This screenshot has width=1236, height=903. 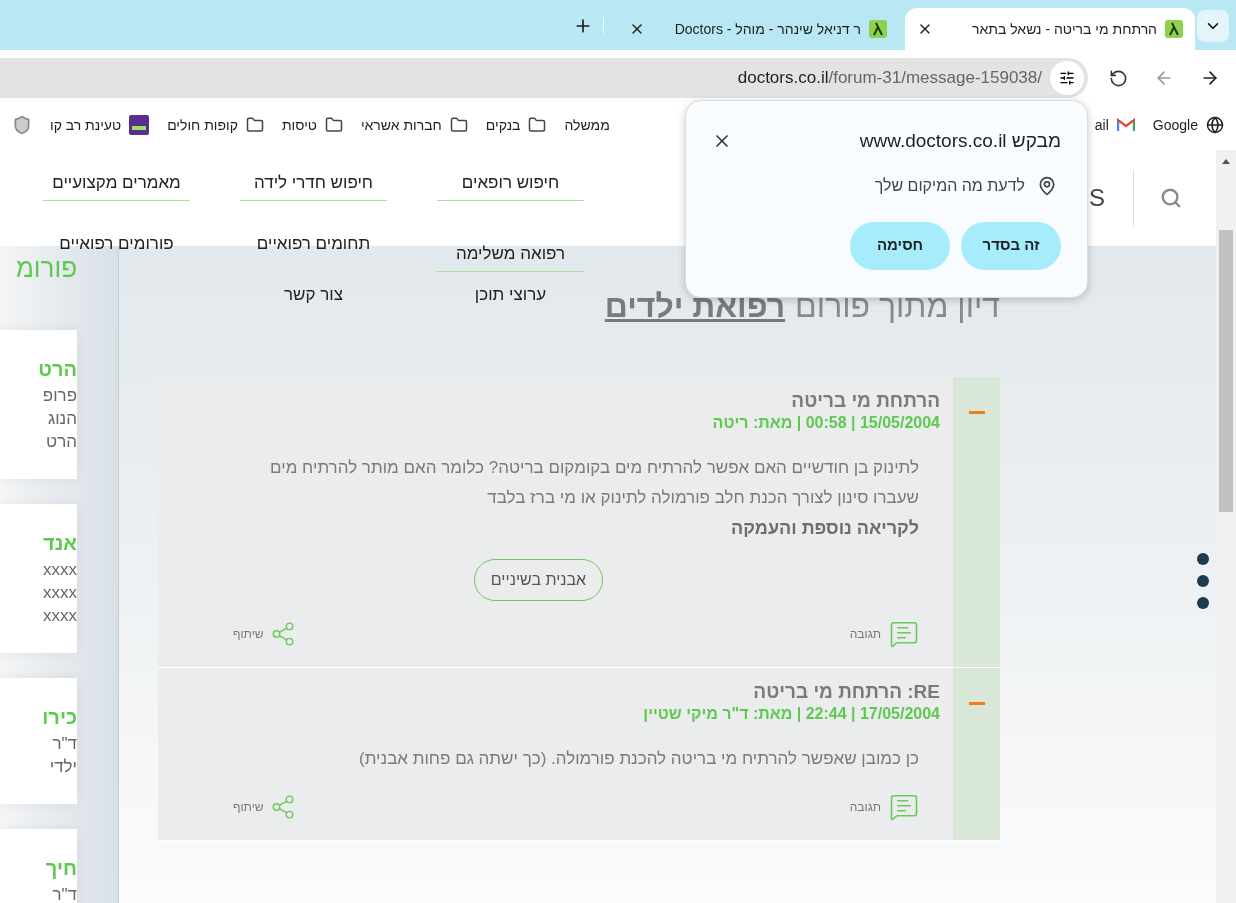 I want to click on card-icon, so click(x=139, y=125).